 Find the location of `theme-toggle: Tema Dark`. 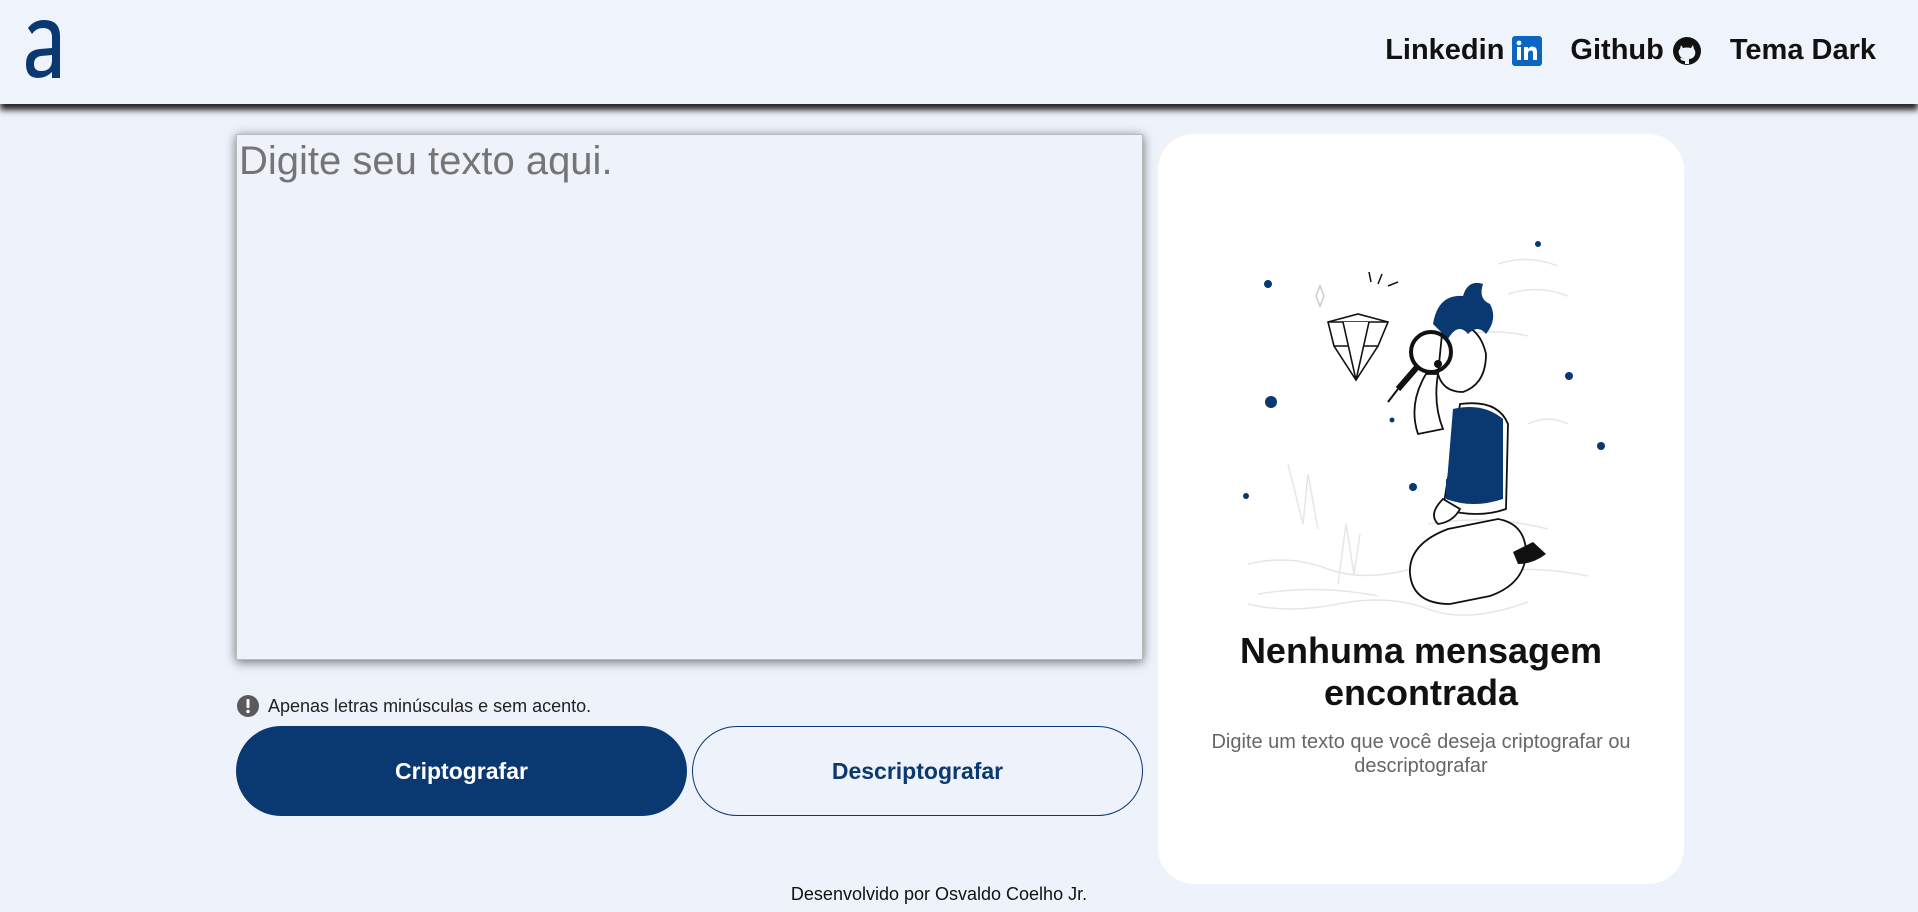

theme-toggle: Tema Dark is located at coordinates (1803, 50).